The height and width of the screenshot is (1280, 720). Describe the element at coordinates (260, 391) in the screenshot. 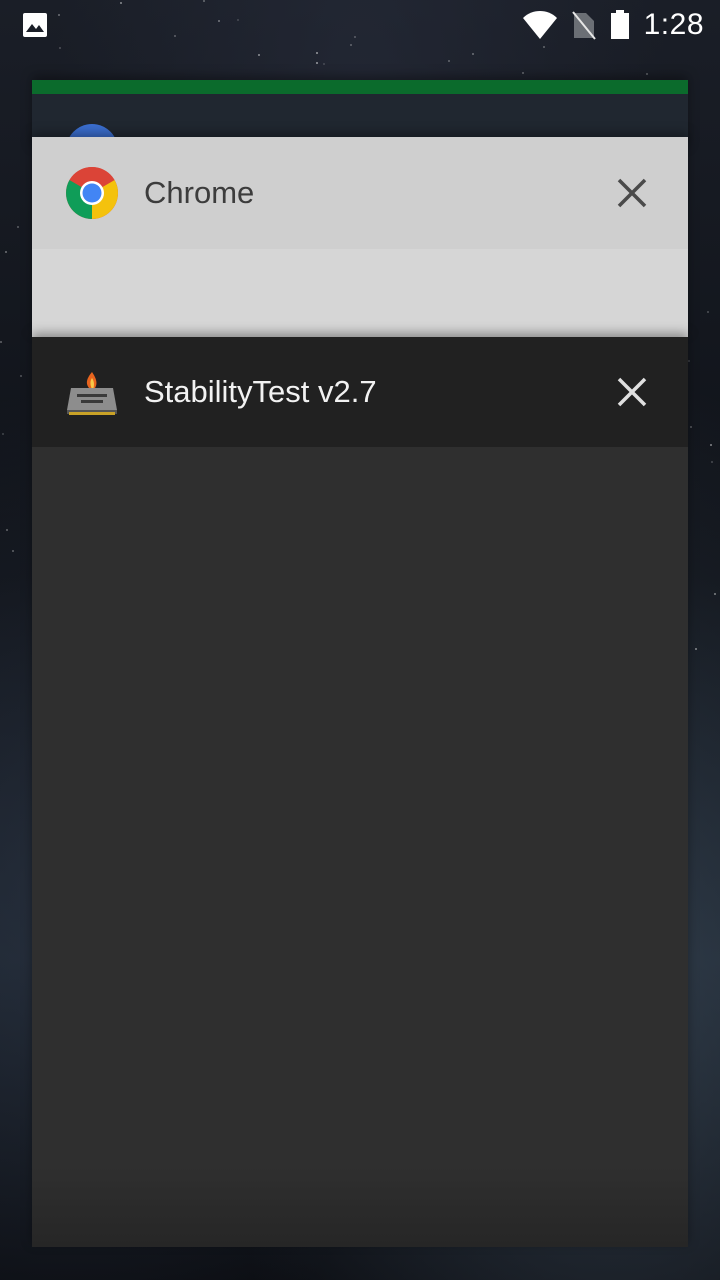

I see `app-title-stabilitytest: StabilityTest v2.7` at that location.